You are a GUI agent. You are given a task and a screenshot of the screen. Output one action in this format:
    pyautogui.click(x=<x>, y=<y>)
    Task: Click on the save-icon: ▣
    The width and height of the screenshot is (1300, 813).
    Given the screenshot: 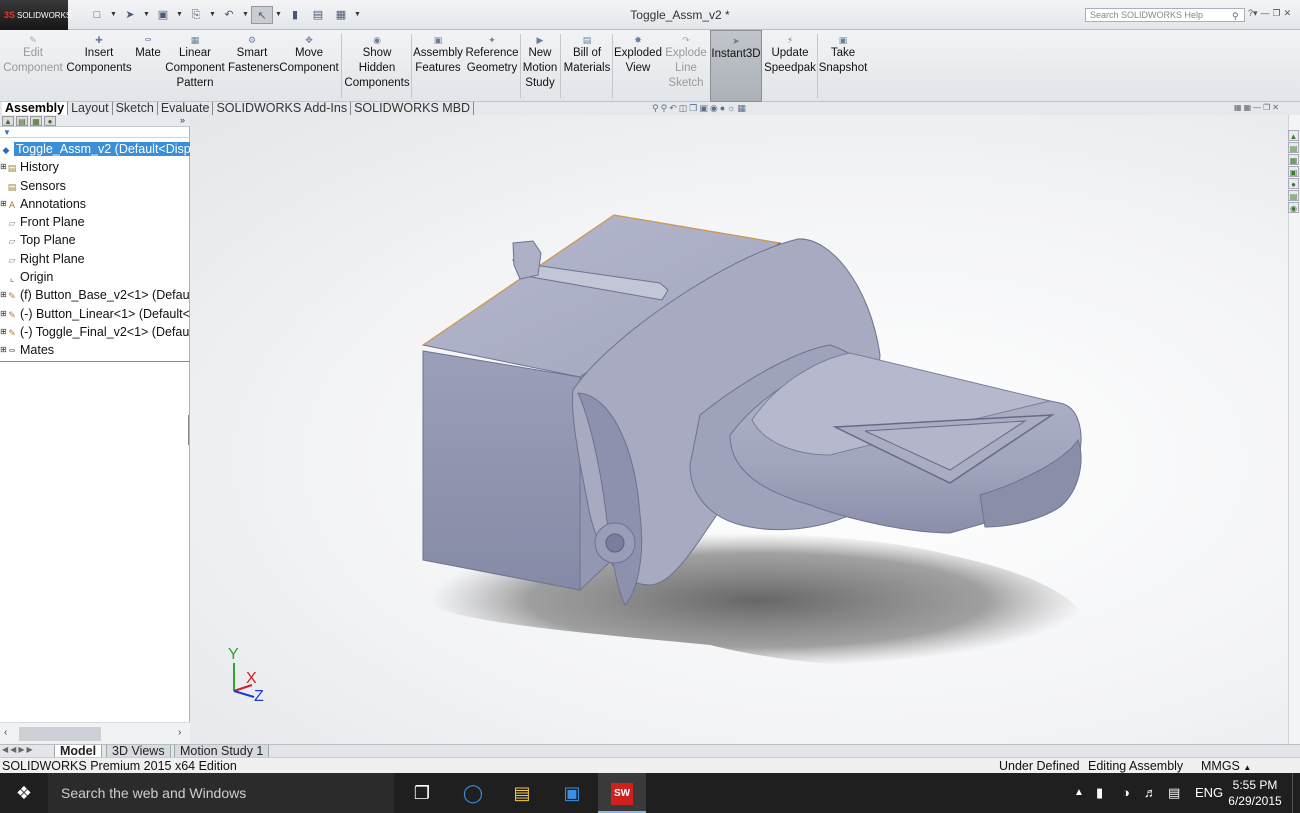 What is the action you would take?
    pyautogui.click(x=163, y=15)
    